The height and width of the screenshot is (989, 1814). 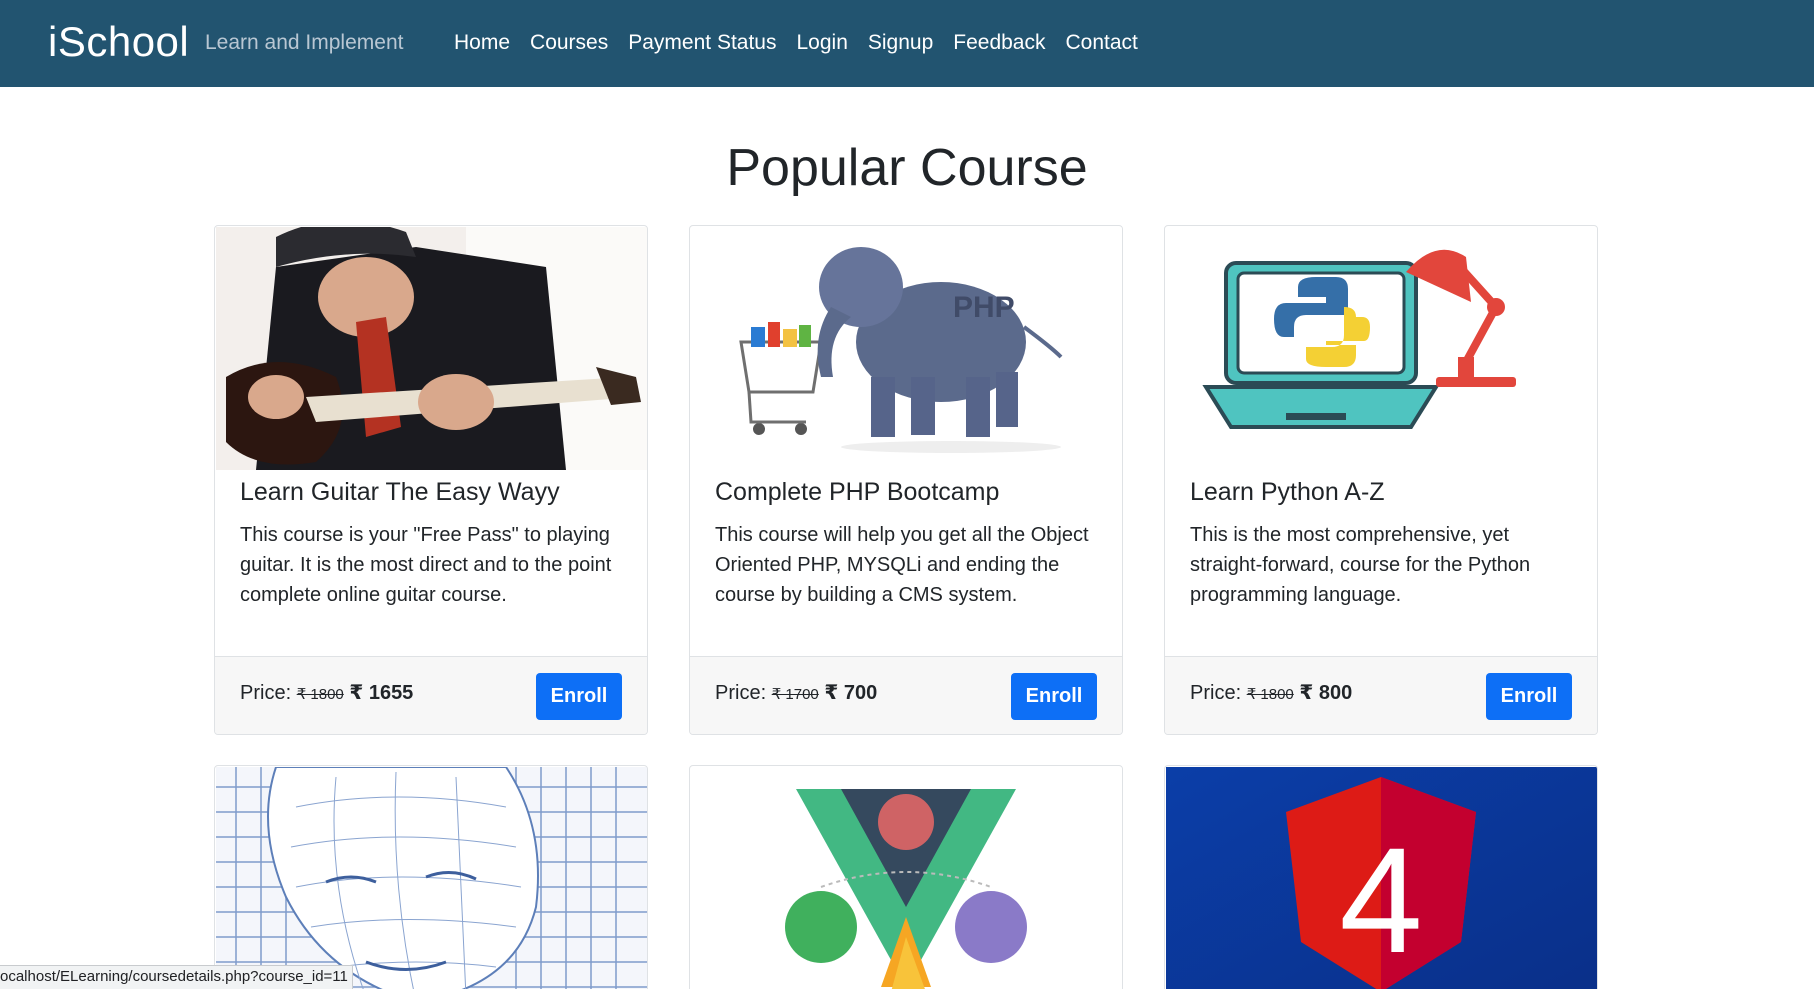 What do you see at coordinates (569, 43) in the screenshot?
I see `nav-courses: Courses` at bounding box center [569, 43].